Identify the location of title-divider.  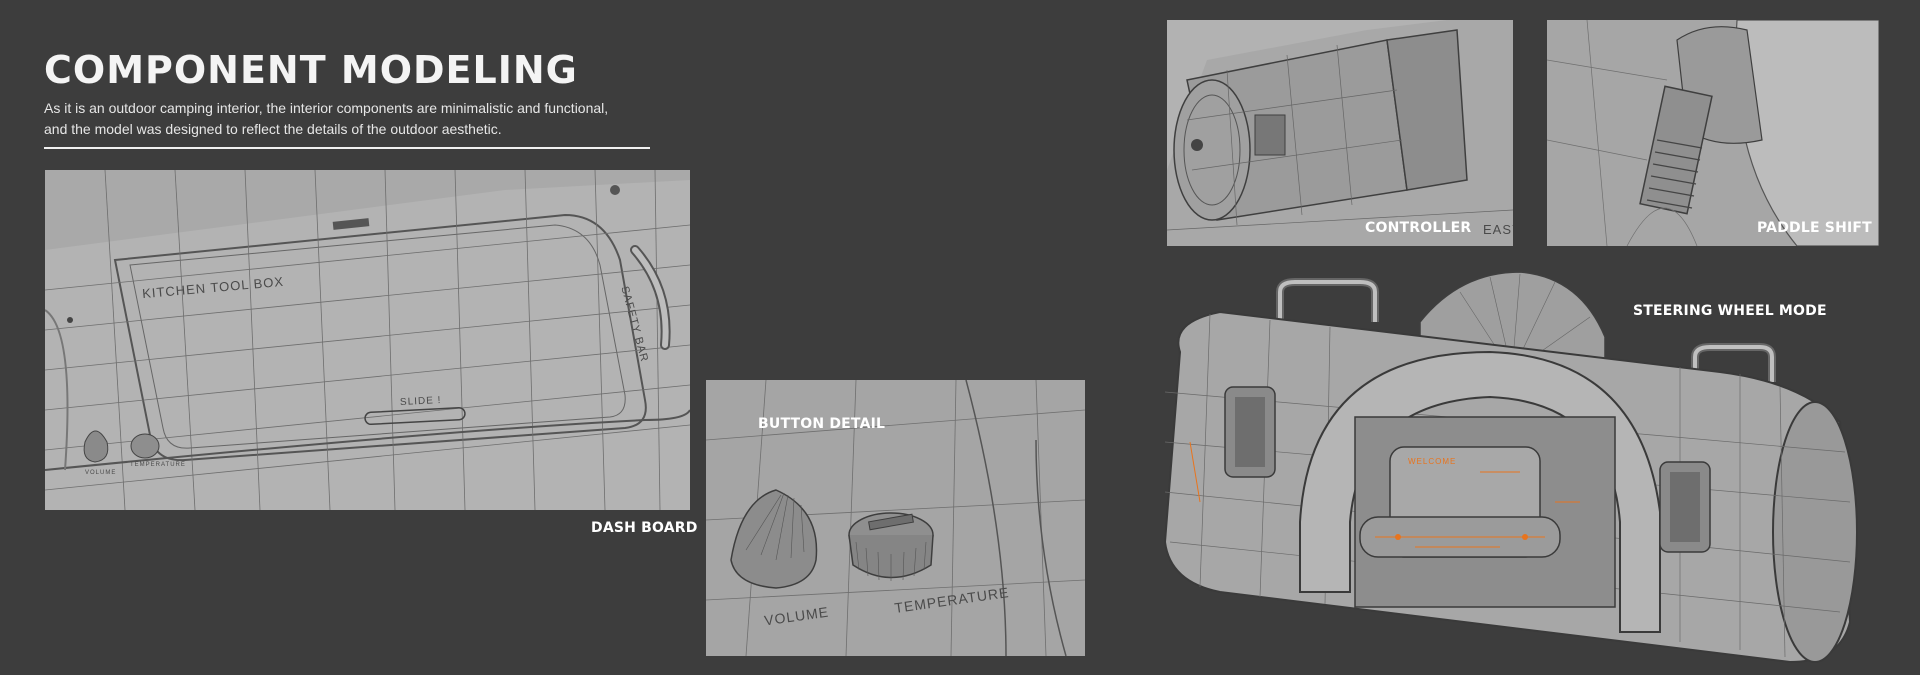
(347, 148).